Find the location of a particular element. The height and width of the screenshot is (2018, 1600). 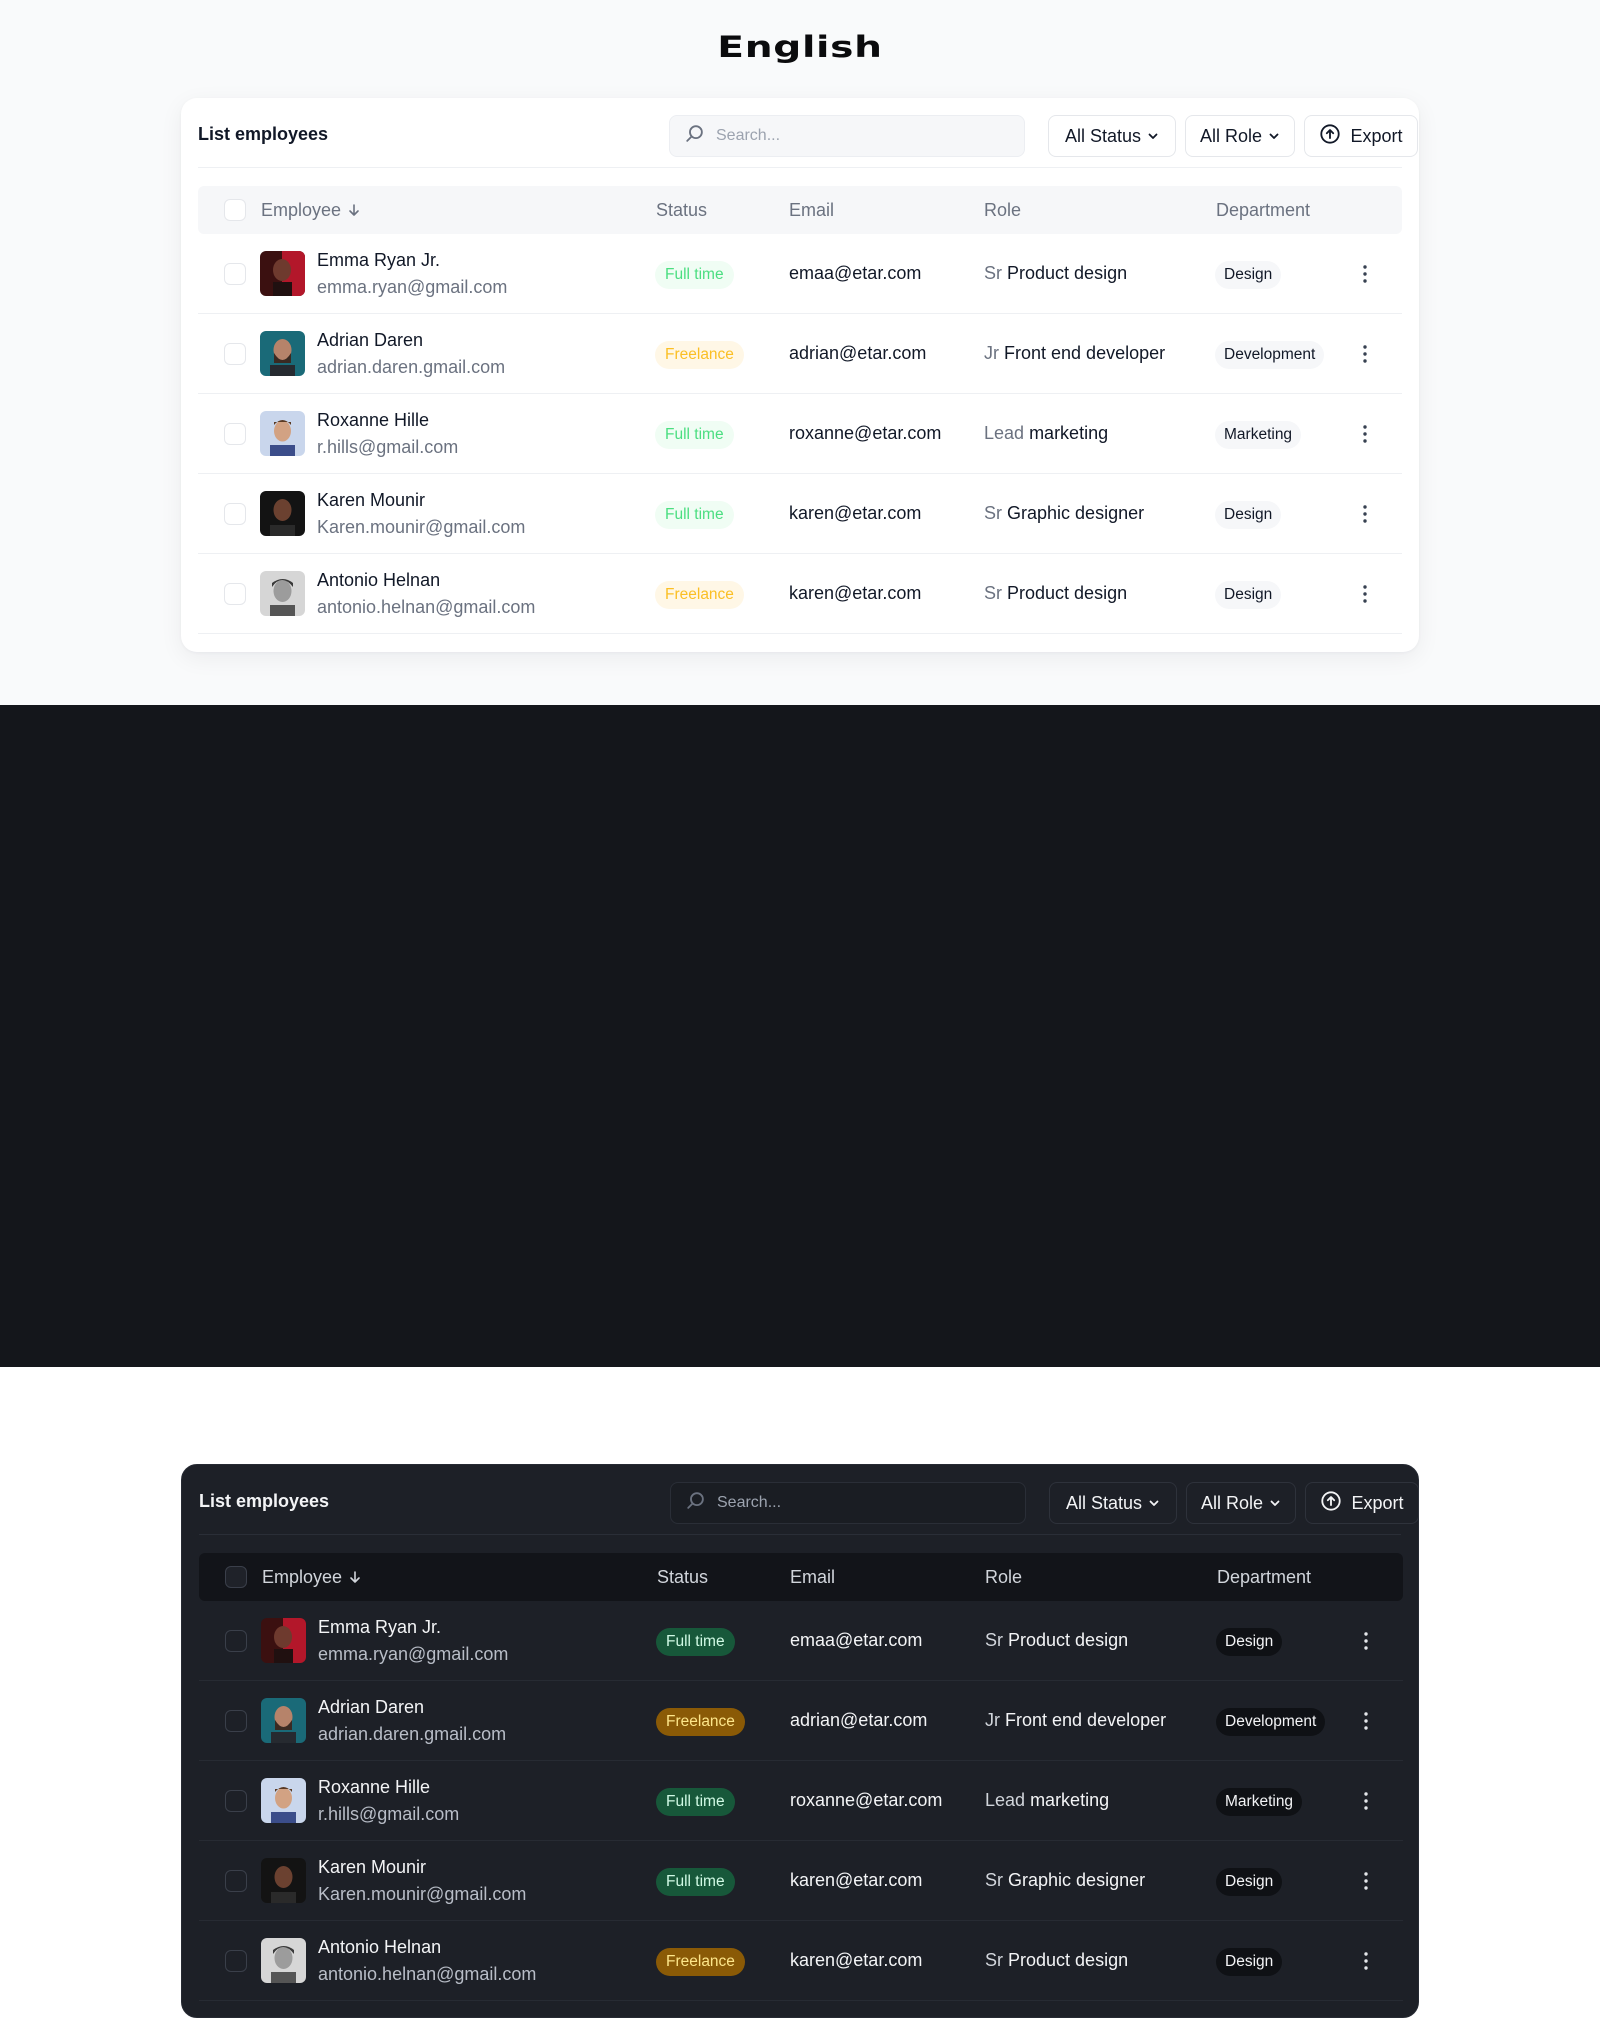

department-badge: Development is located at coordinates (1270, 355).